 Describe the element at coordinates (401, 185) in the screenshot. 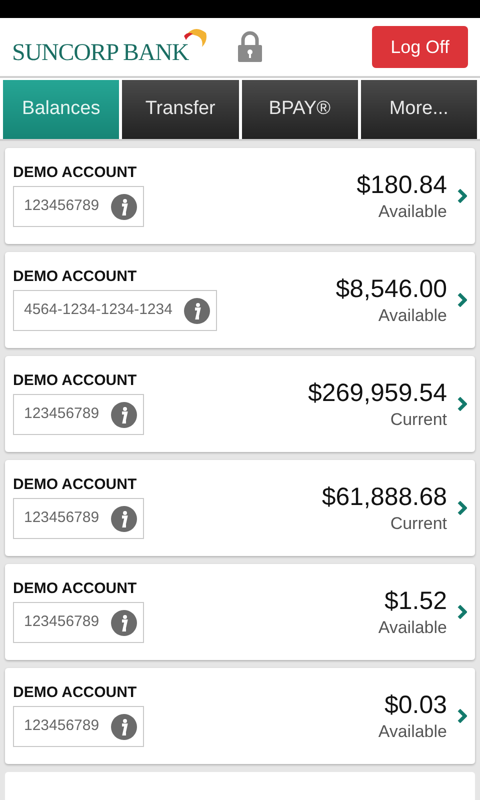

I see `balance-amount: $180.84` at that location.